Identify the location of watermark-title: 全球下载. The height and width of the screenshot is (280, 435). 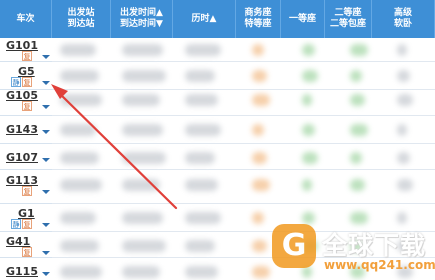
(374, 245).